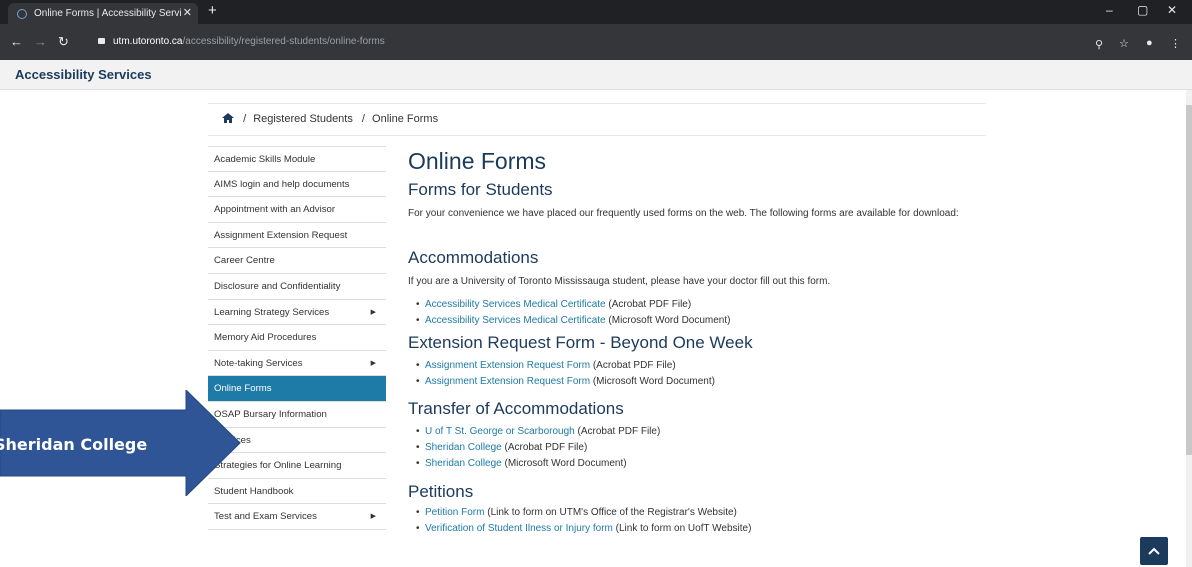 The height and width of the screenshot is (567, 1192). I want to click on home-icon, so click(228, 118).